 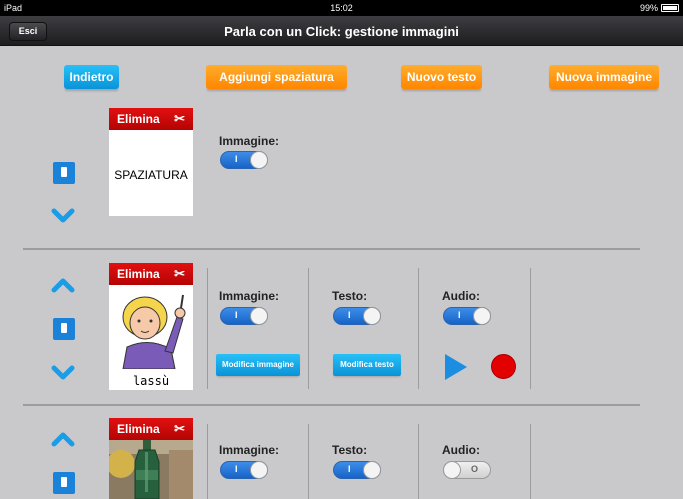 What do you see at coordinates (441, 77) in the screenshot?
I see `new-text-button: Nuovo testo` at bounding box center [441, 77].